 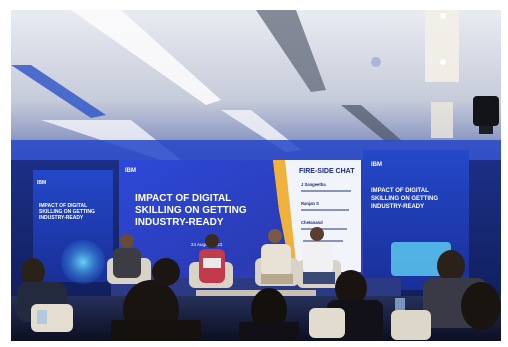 I want to click on stage-light-fixture, so click(x=486, y=111).